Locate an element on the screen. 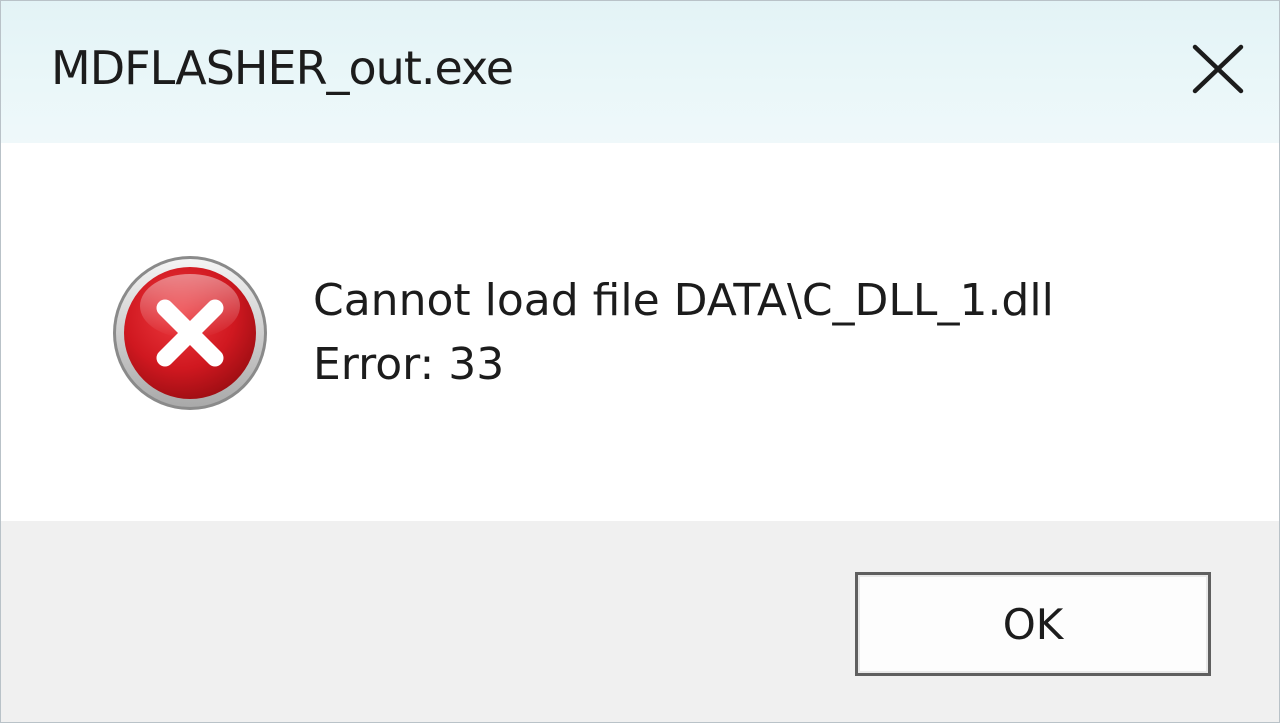 Image resolution: width=1280 pixels, height=723 pixels. error-message-line-1: Cannot load file DATA\C_DLL_1.dll is located at coordinates (683, 300).